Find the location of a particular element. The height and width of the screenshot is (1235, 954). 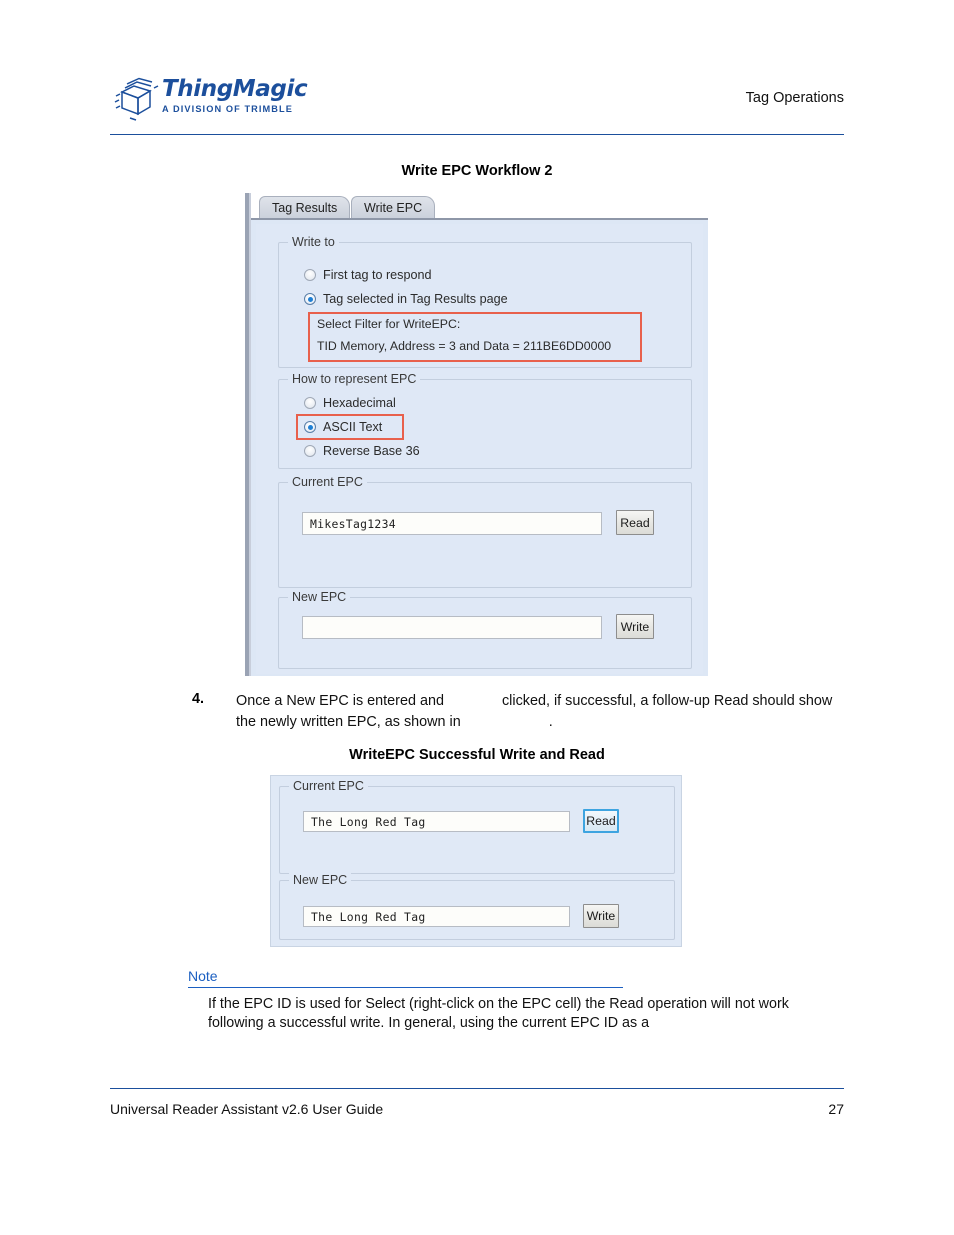

group-write-to-title: Write to is located at coordinates (313, 242).